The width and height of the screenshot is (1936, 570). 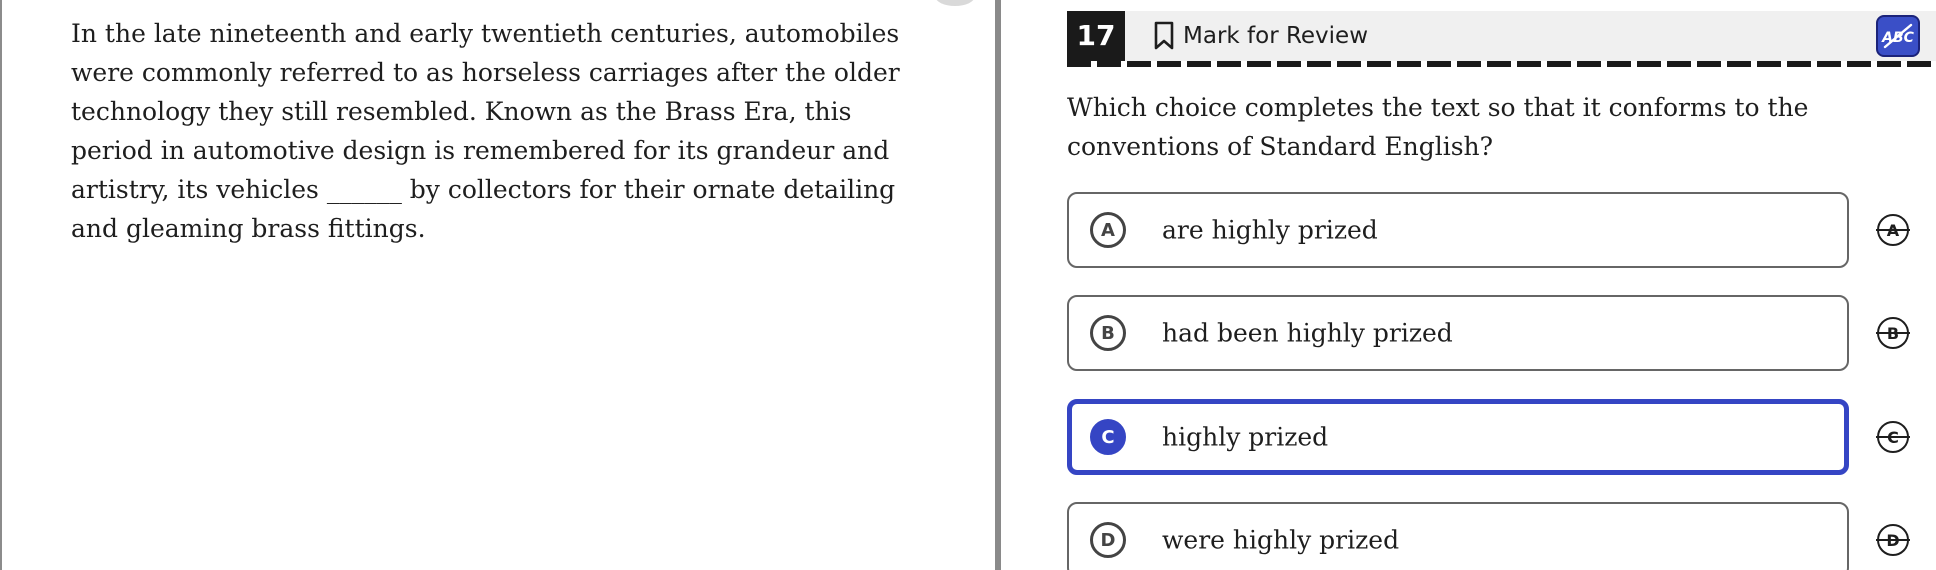 I want to click on left-panel-border, so click(x=1, y=285).